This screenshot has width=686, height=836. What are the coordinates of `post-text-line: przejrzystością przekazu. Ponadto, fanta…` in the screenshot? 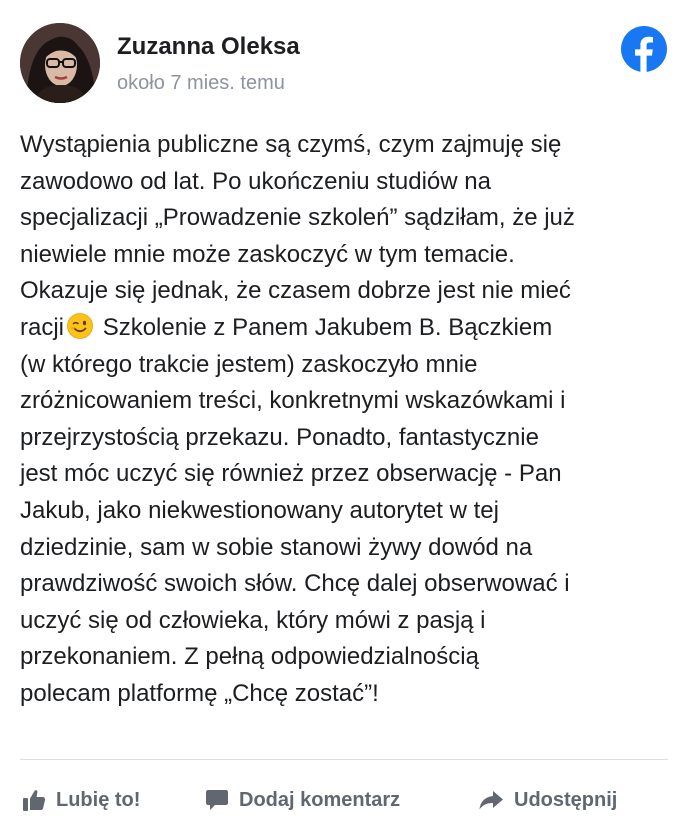 It's located at (279, 437).